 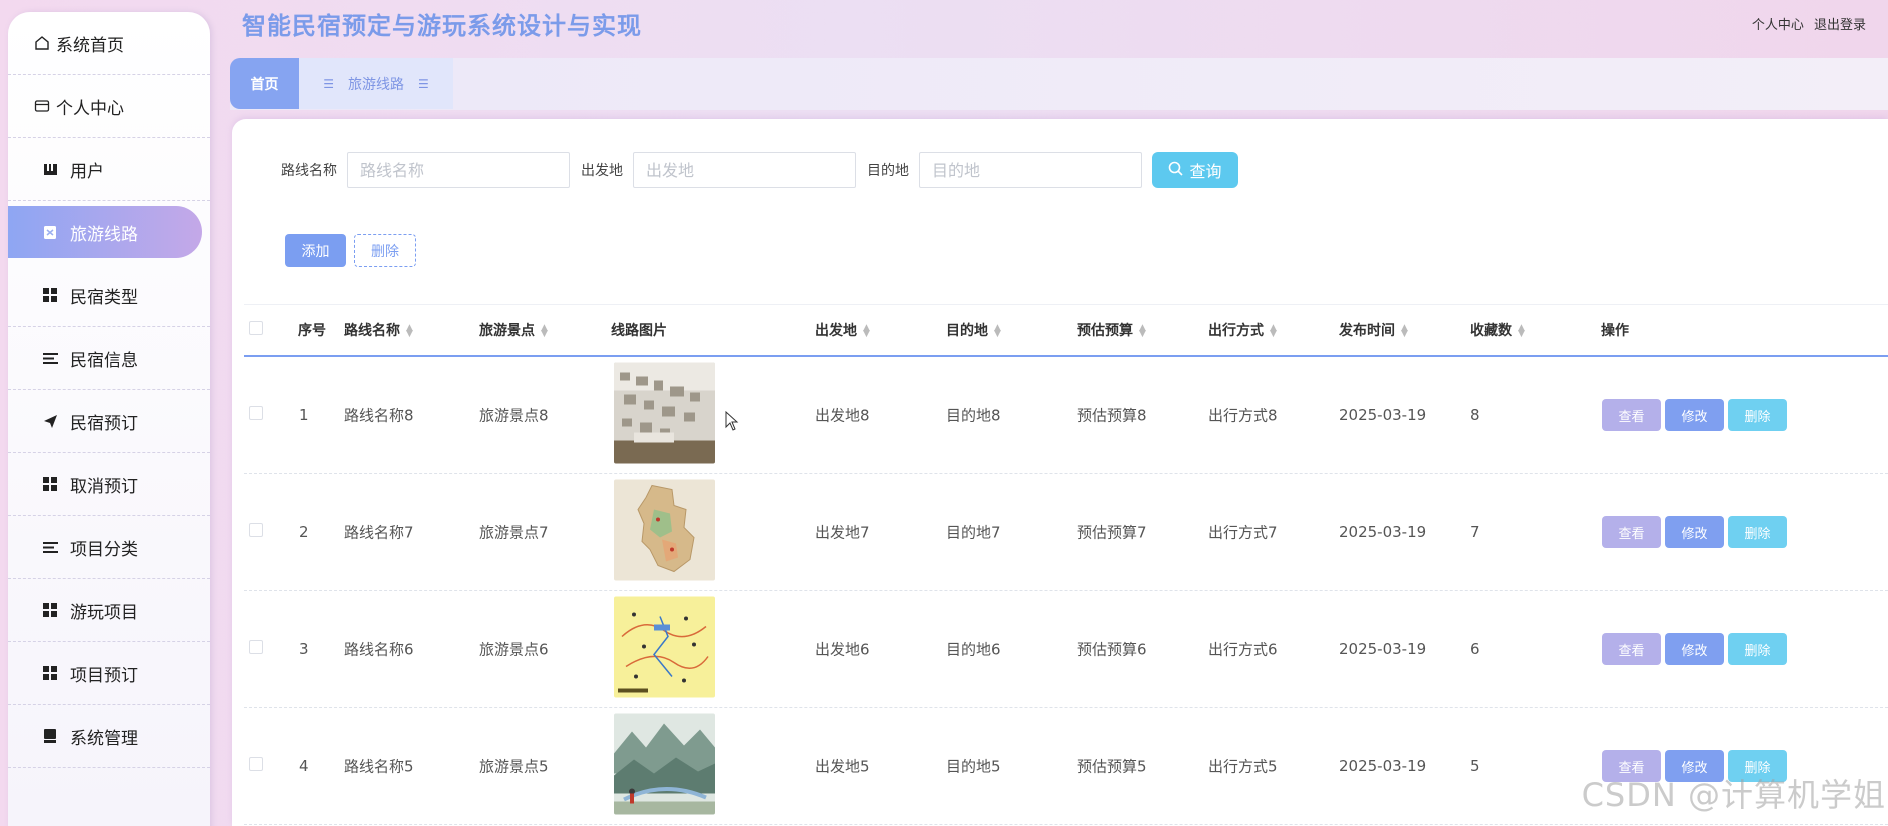 What do you see at coordinates (1111, 330) in the screenshot?
I see `col-budget: 预估预算 ▲ ▼` at bounding box center [1111, 330].